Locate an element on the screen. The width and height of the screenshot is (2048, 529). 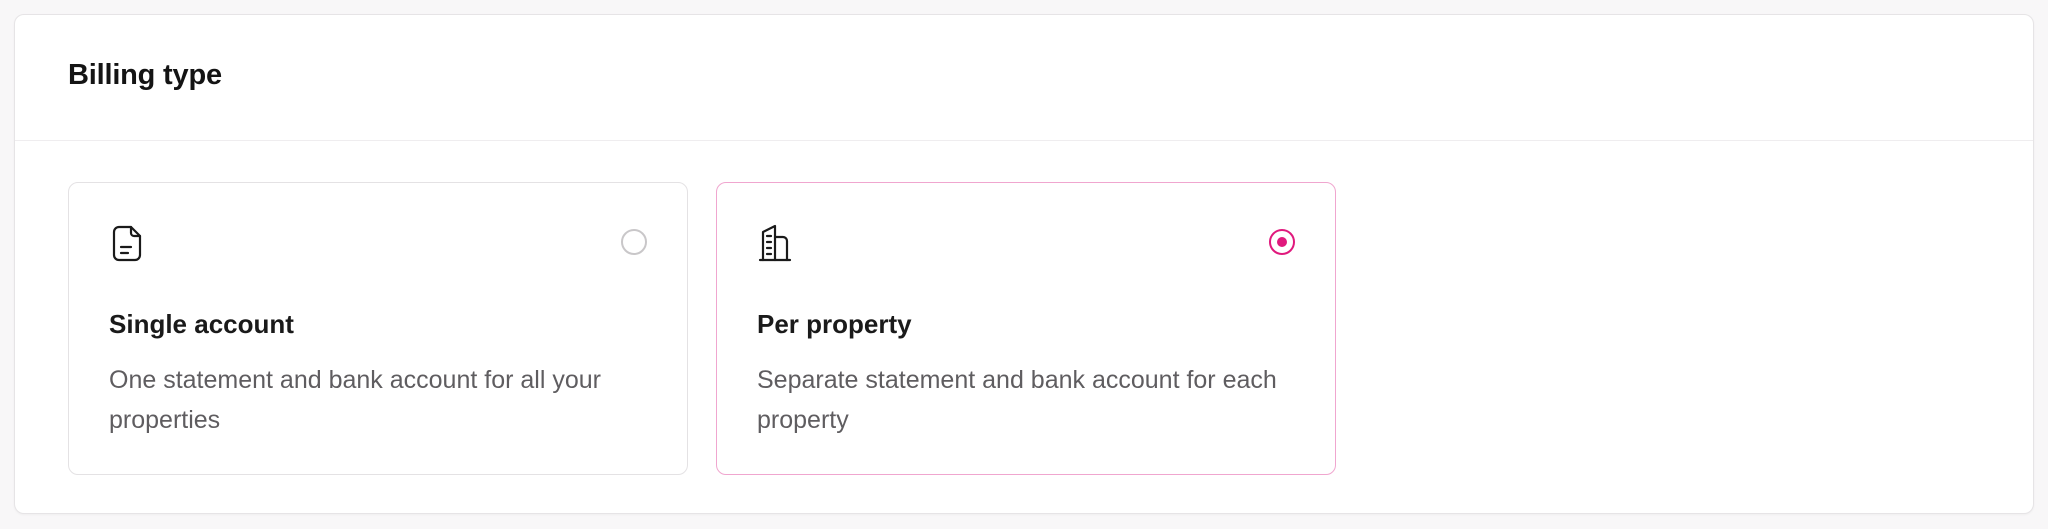
radio-single-account is located at coordinates (634, 242).